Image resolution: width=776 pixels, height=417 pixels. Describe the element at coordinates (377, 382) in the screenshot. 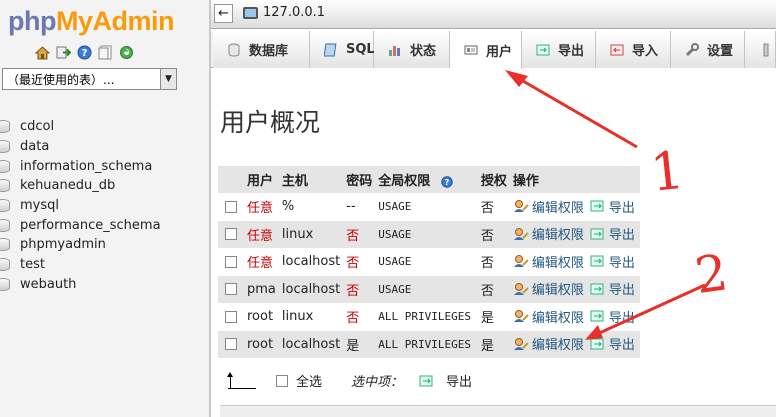

I see `with-selected-label: 选中项：` at that location.